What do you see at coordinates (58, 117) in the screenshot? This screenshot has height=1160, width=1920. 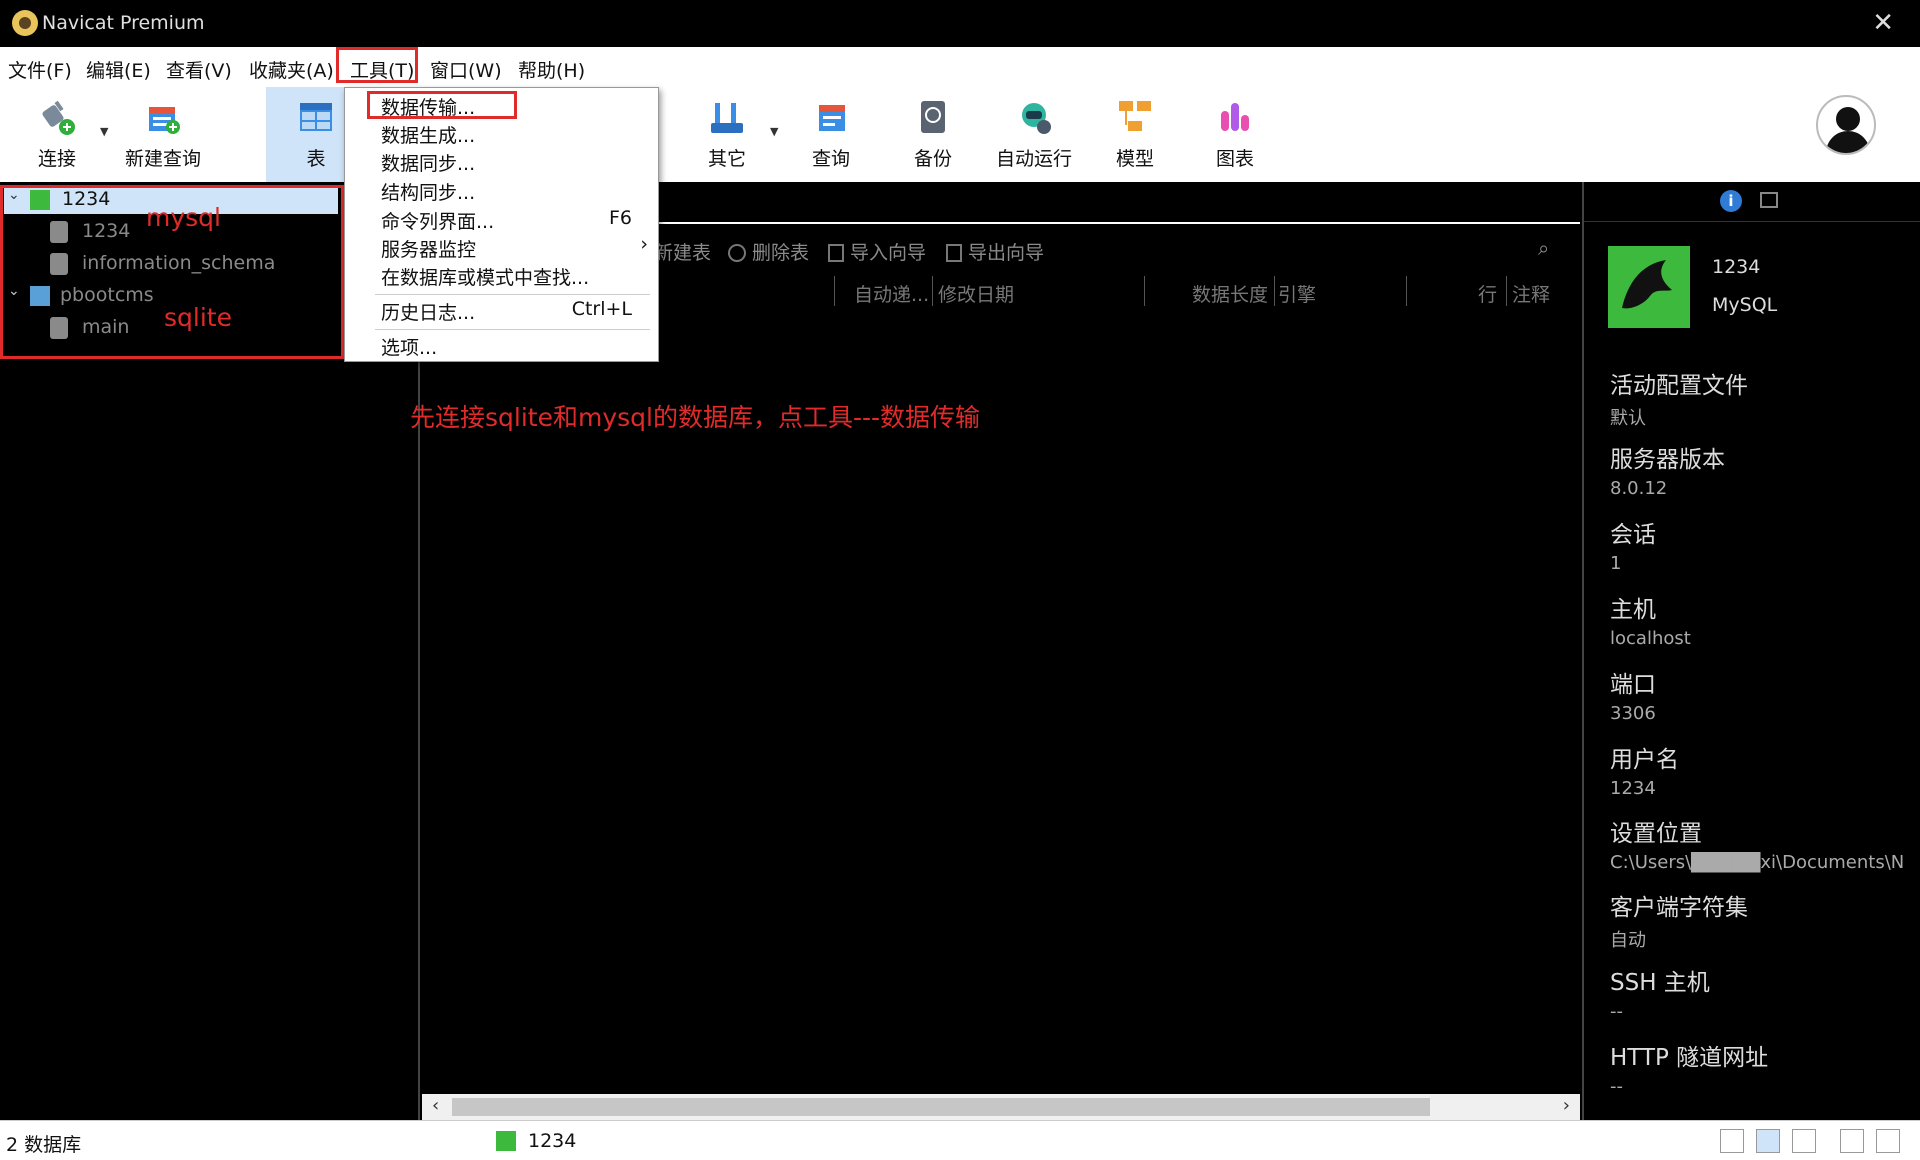 I see `connection-plug-icon` at bounding box center [58, 117].